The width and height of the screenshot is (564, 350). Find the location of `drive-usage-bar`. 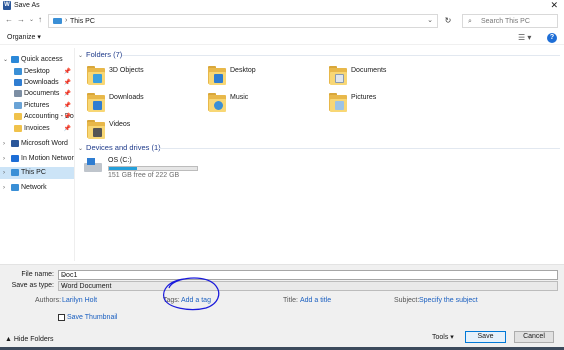

drive-usage-bar is located at coordinates (153, 168).